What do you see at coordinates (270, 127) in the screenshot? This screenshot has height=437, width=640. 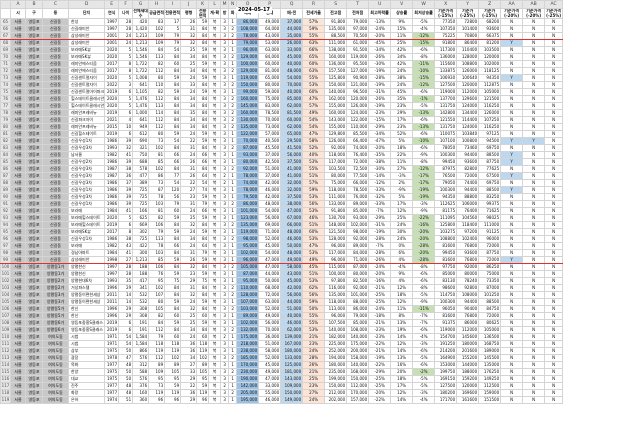 I see `table-cell: 73,000` at bounding box center [270, 127].